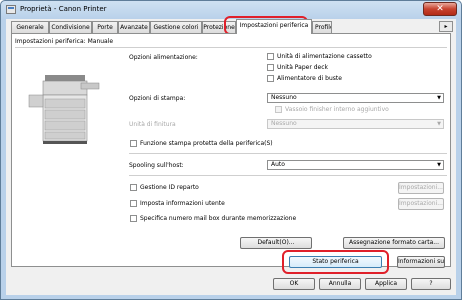 The width and height of the screenshot is (462, 300). What do you see at coordinates (284, 97) in the screenshot?
I see `output-options-value: Nessuno` at bounding box center [284, 97].